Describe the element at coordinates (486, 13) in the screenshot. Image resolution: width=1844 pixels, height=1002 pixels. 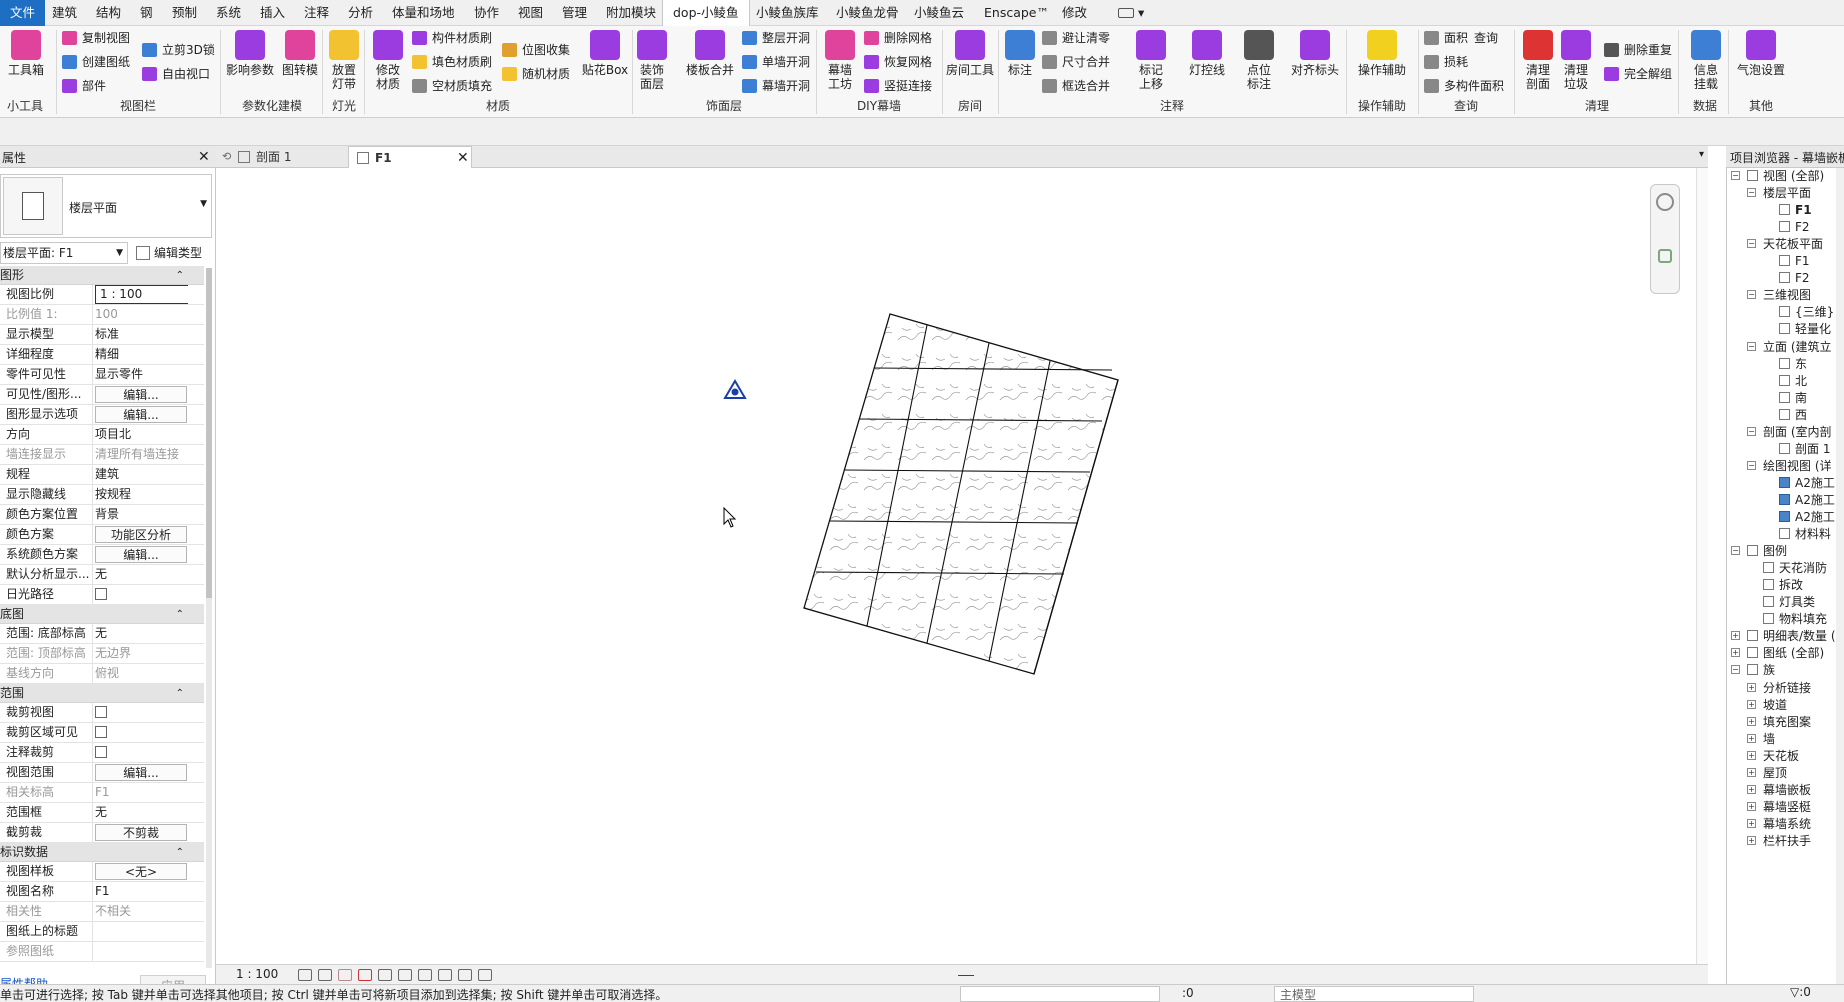
I see `tab-collaborate: 协作` at that location.